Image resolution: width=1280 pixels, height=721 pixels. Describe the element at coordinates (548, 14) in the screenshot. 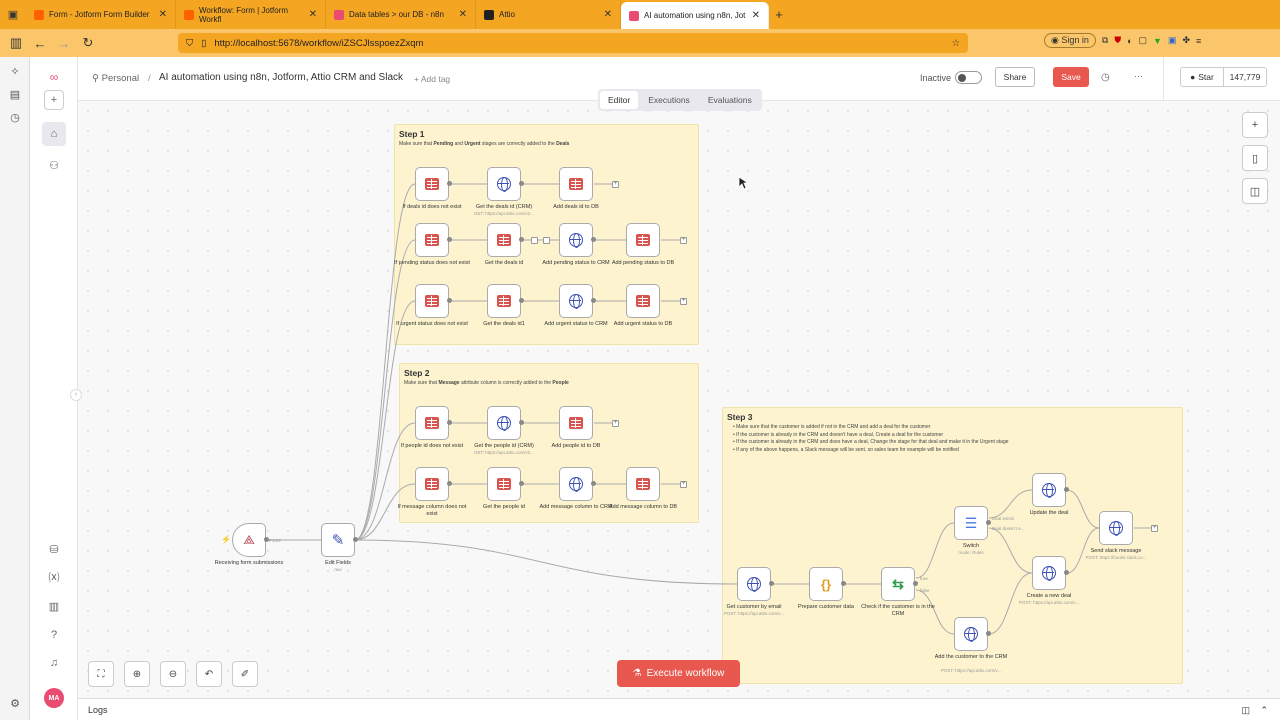

I see `browser-tab-attio: Attio ✕` at that location.